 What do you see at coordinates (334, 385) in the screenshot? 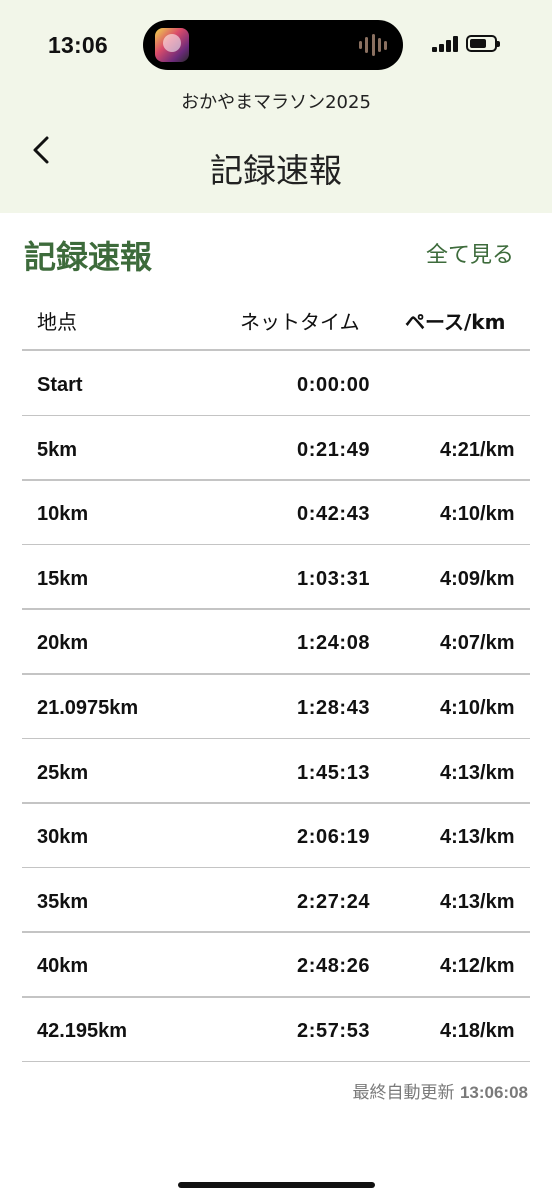
I see `split-net-time: 0:00:00` at bounding box center [334, 385].